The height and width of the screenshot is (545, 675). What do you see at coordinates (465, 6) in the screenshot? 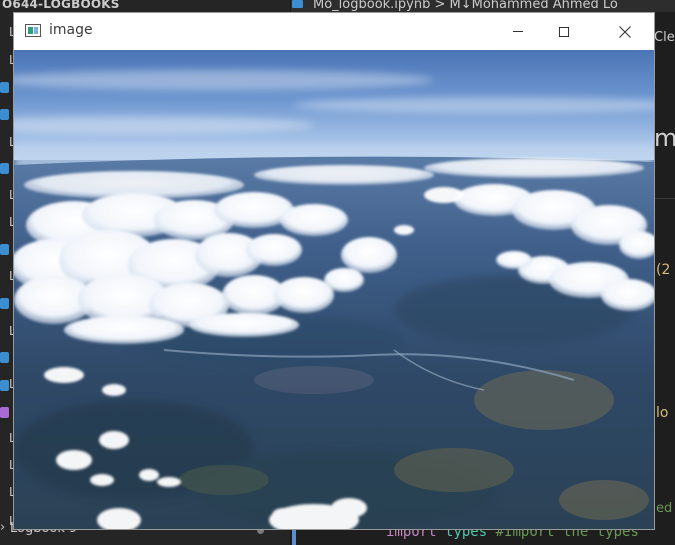
I see `breadcrumb: Mo_logbook.ipynb > M↓Mohammed Ahmed Lo` at bounding box center [465, 6].